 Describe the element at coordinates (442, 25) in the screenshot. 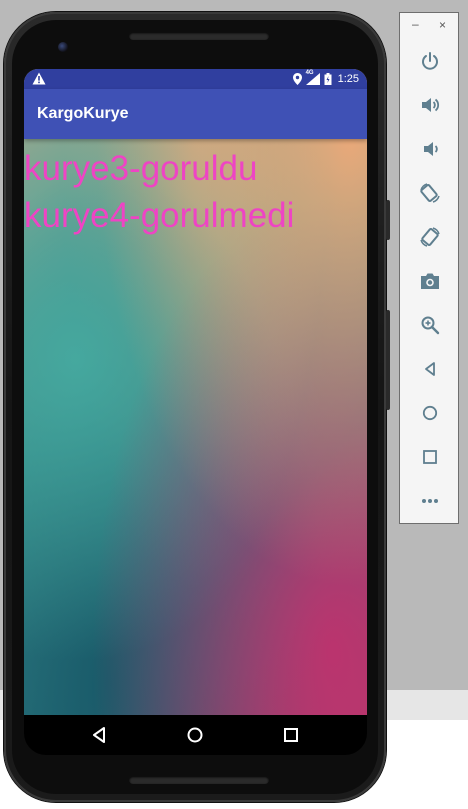

I see `close-button: ×` at that location.